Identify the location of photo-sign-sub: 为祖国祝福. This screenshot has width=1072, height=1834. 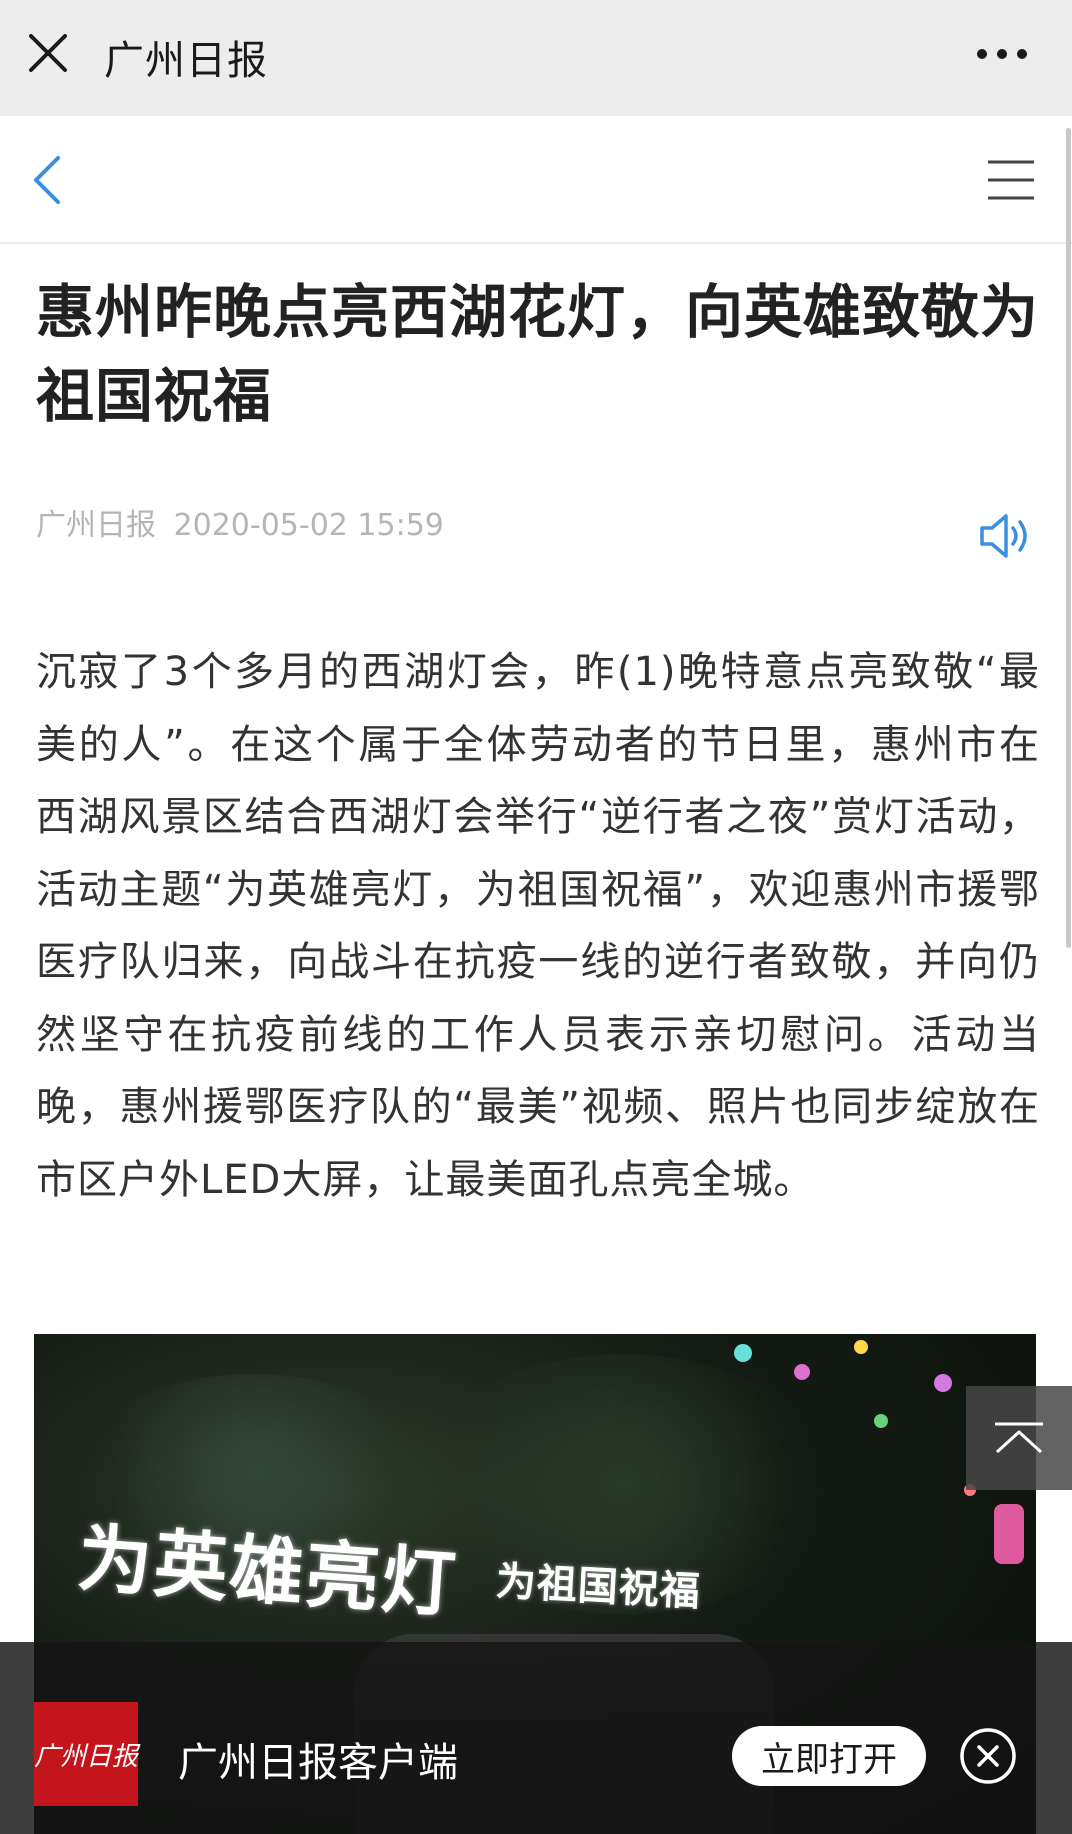
(598, 1587).